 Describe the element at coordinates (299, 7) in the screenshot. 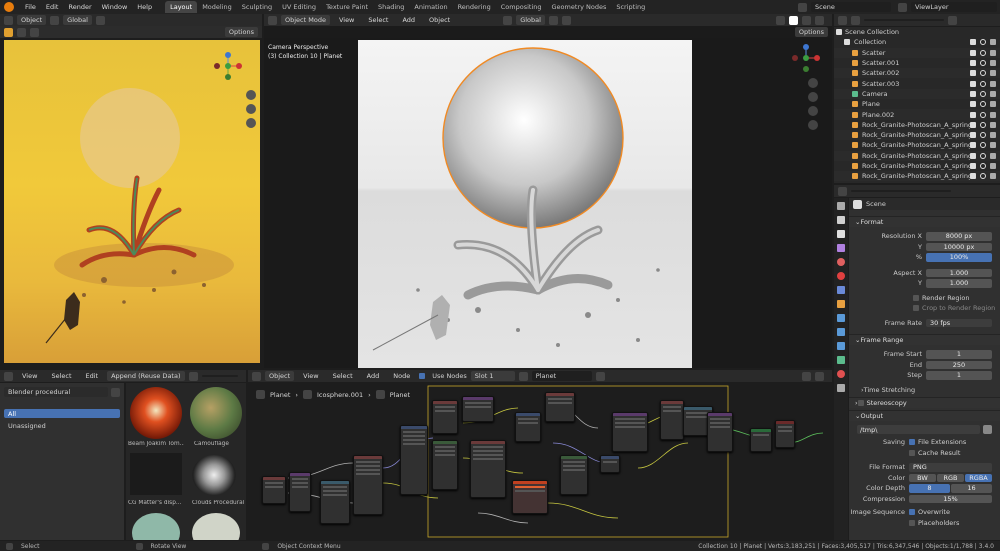

I see `tab-uv-editing: UV Editing` at that location.